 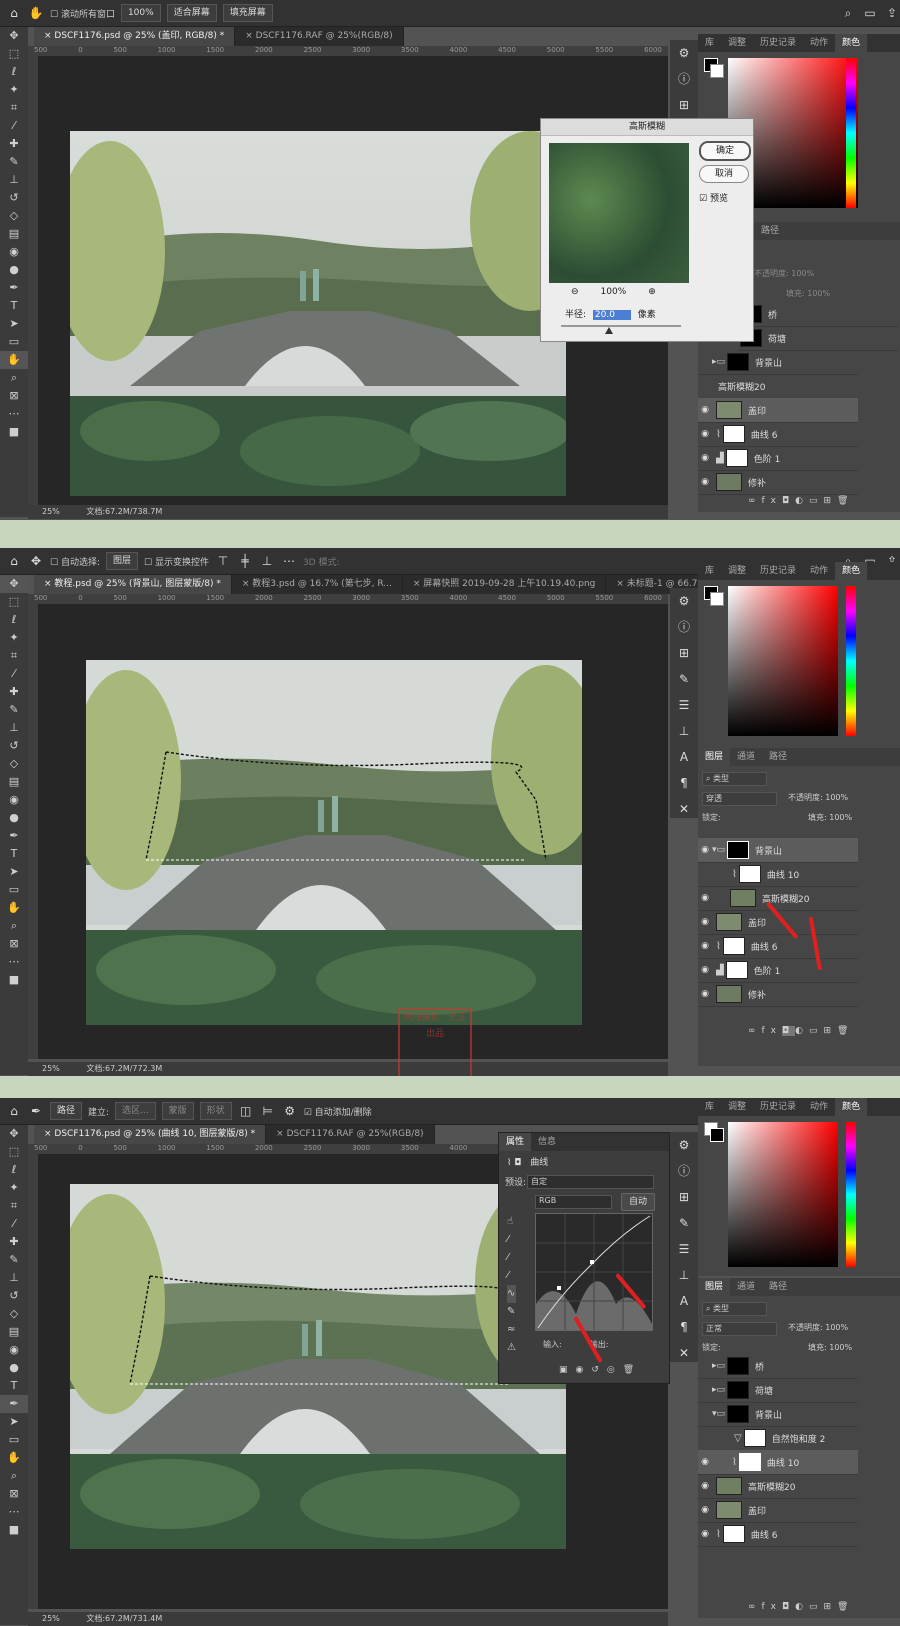 What do you see at coordinates (124, 1068) in the screenshot?
I see `status-doc-size: 文档:67.2M/772.3M` at bounding box center [124, 1068].